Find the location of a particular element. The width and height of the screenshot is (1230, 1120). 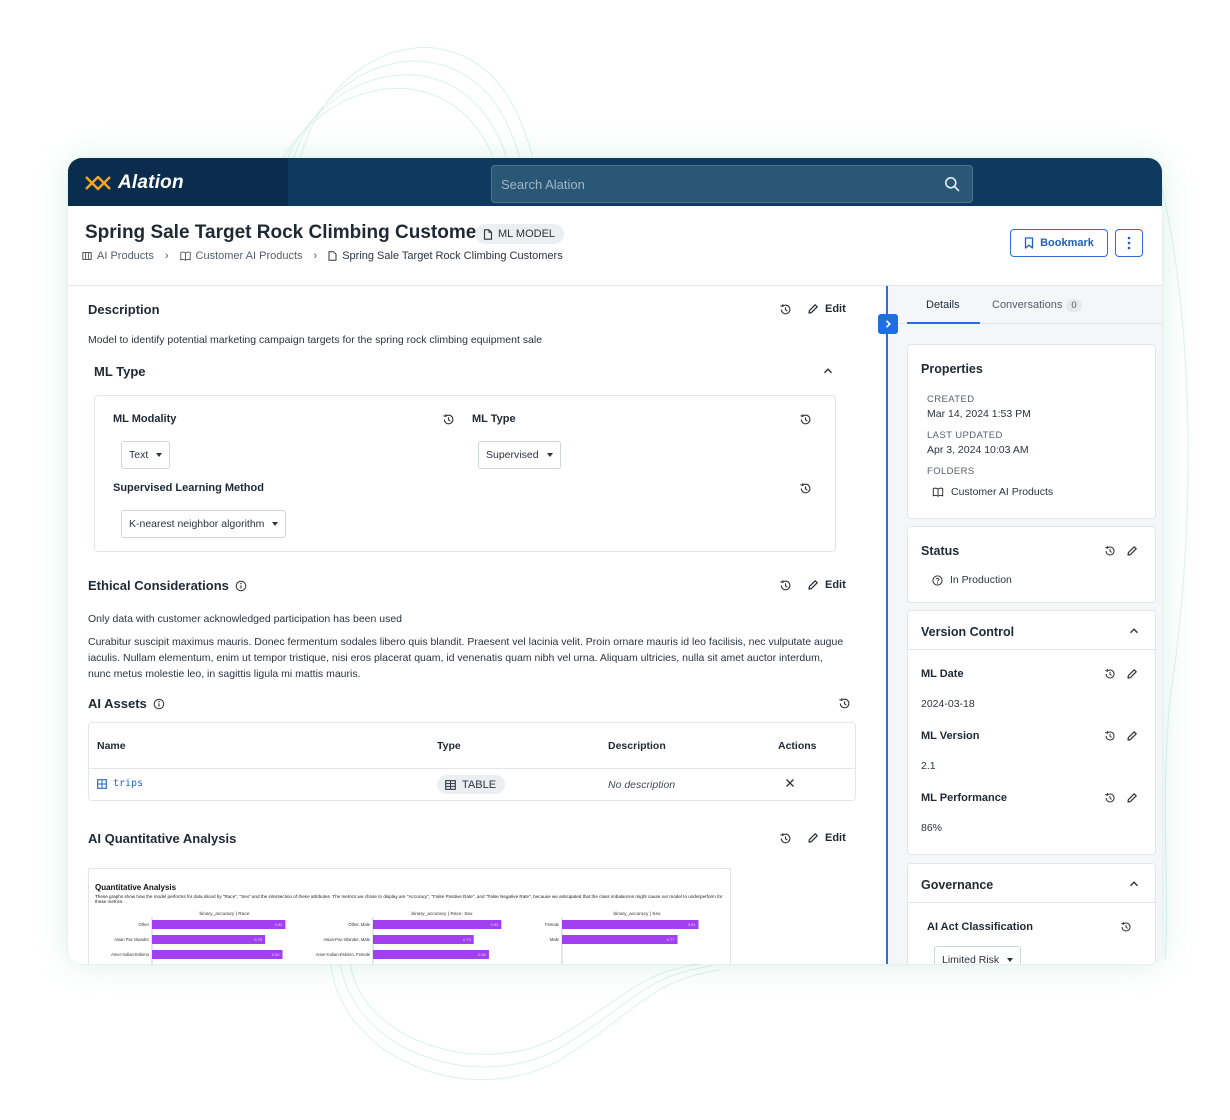

ml-date-value: 2024-03-18 is located at coordinates (948, 704).